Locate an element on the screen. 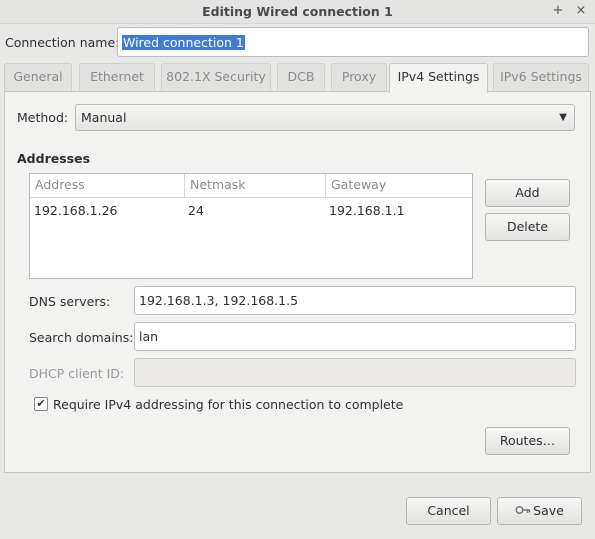  dropdown-arrow-icon: ▼ is located at coordinates (563, 117).